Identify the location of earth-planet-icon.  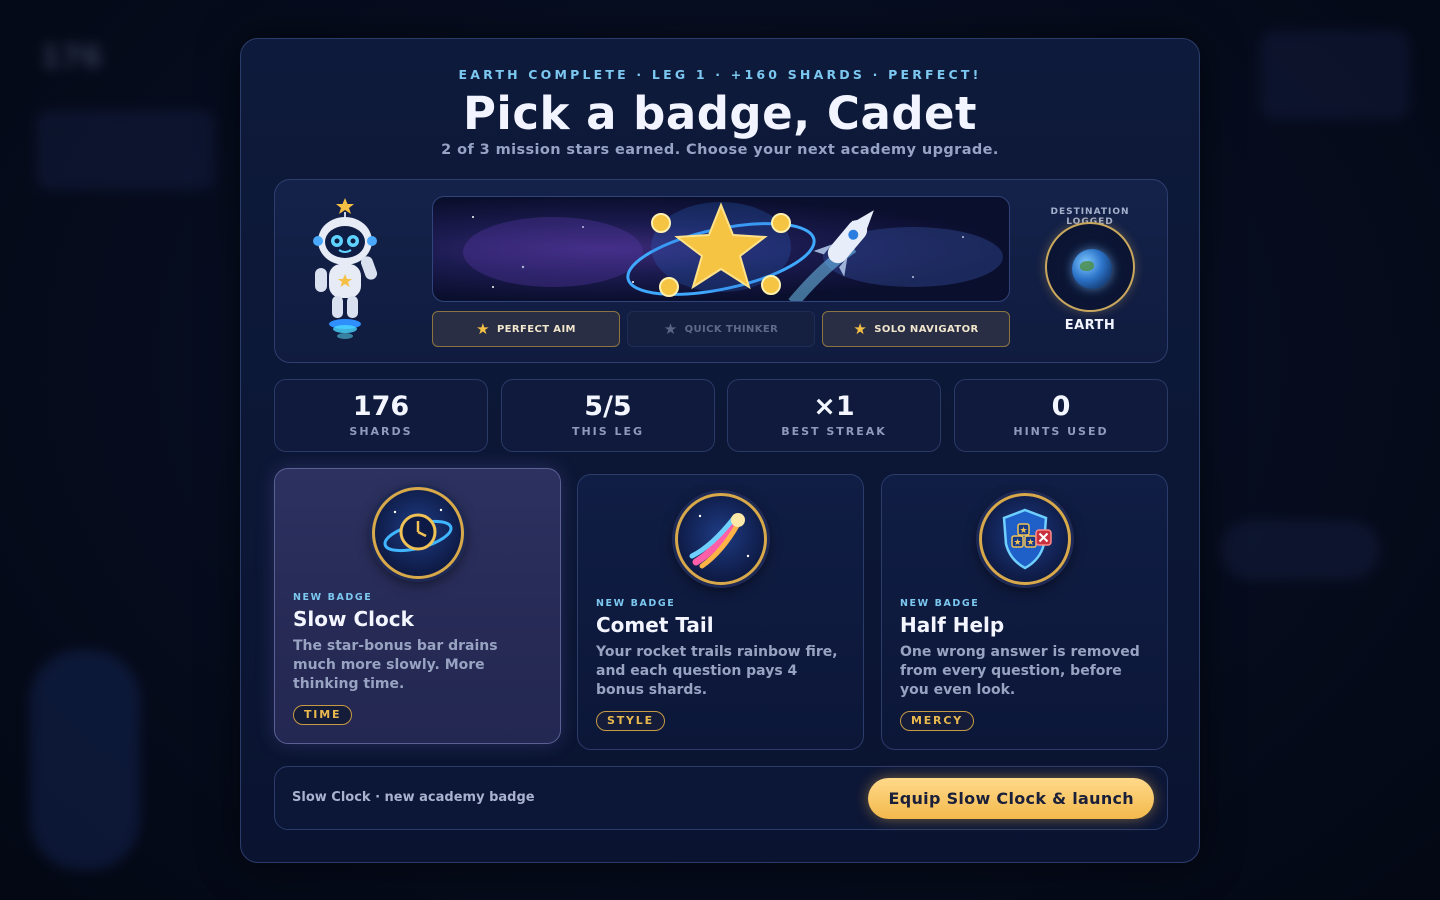
(1092, 269).